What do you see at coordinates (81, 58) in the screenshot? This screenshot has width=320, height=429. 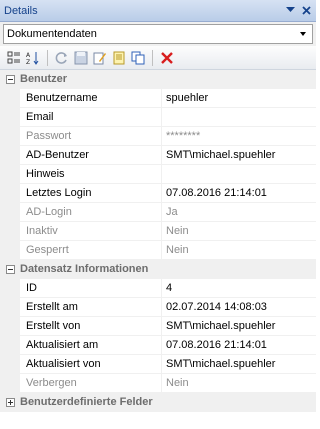 I see `save-icon` at bounding box center [81, 58].